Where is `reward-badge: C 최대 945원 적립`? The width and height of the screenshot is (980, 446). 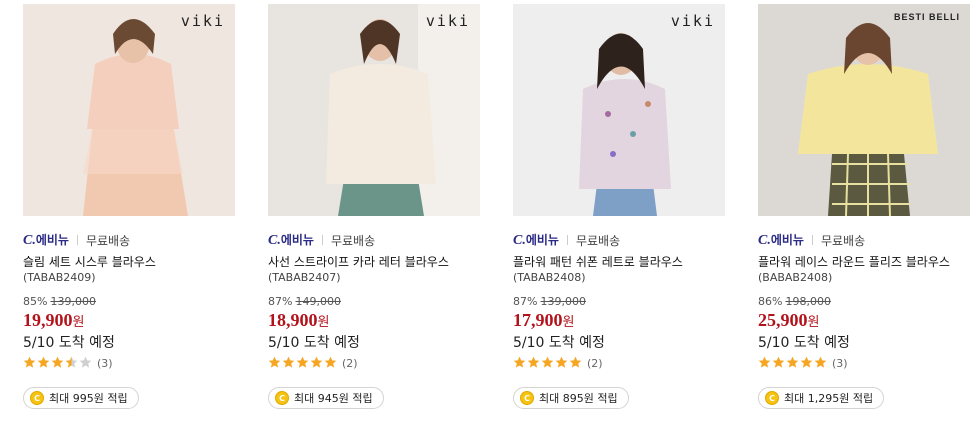 reward-badge: C 최대 945원 적립 is located at coordinates (326, 398).